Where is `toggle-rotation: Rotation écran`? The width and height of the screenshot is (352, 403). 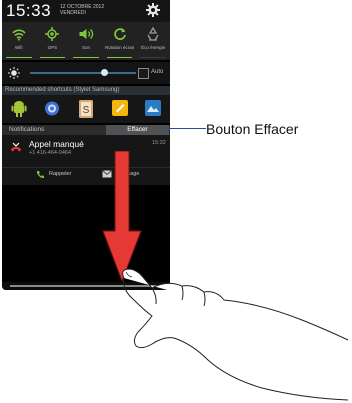 toggle-rotation: Rotation écran is located at coordinates (120, 41).